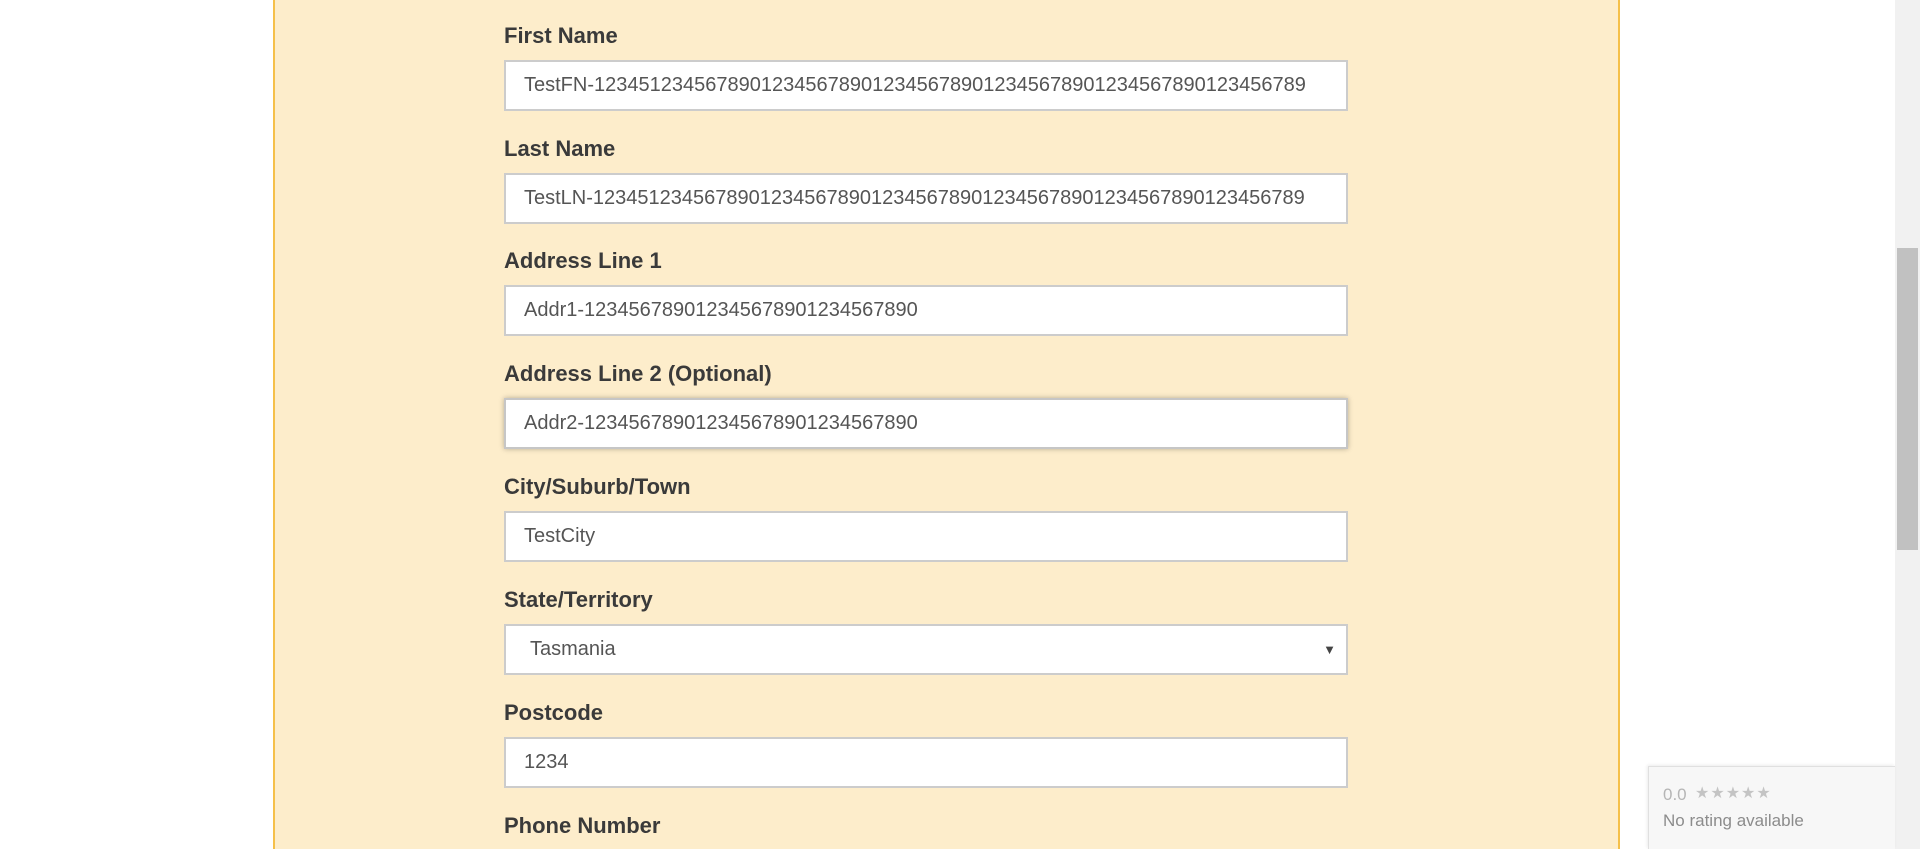  What do you see at coordinates (583, 260) in the screenshot?
I see `address-line-1-label: Address Line 1` at bounding box center [583, 260].